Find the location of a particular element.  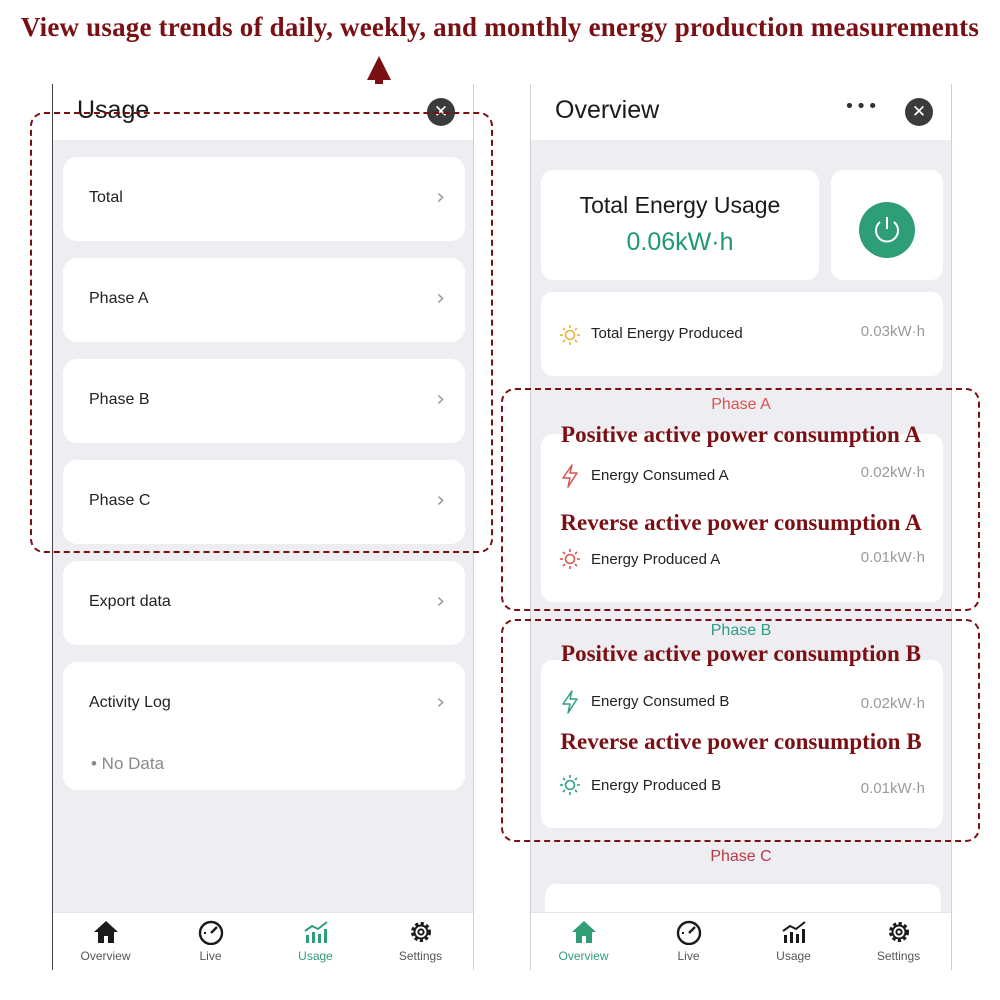

menu-item-label: Phase C is located at coordinates (120, 500).